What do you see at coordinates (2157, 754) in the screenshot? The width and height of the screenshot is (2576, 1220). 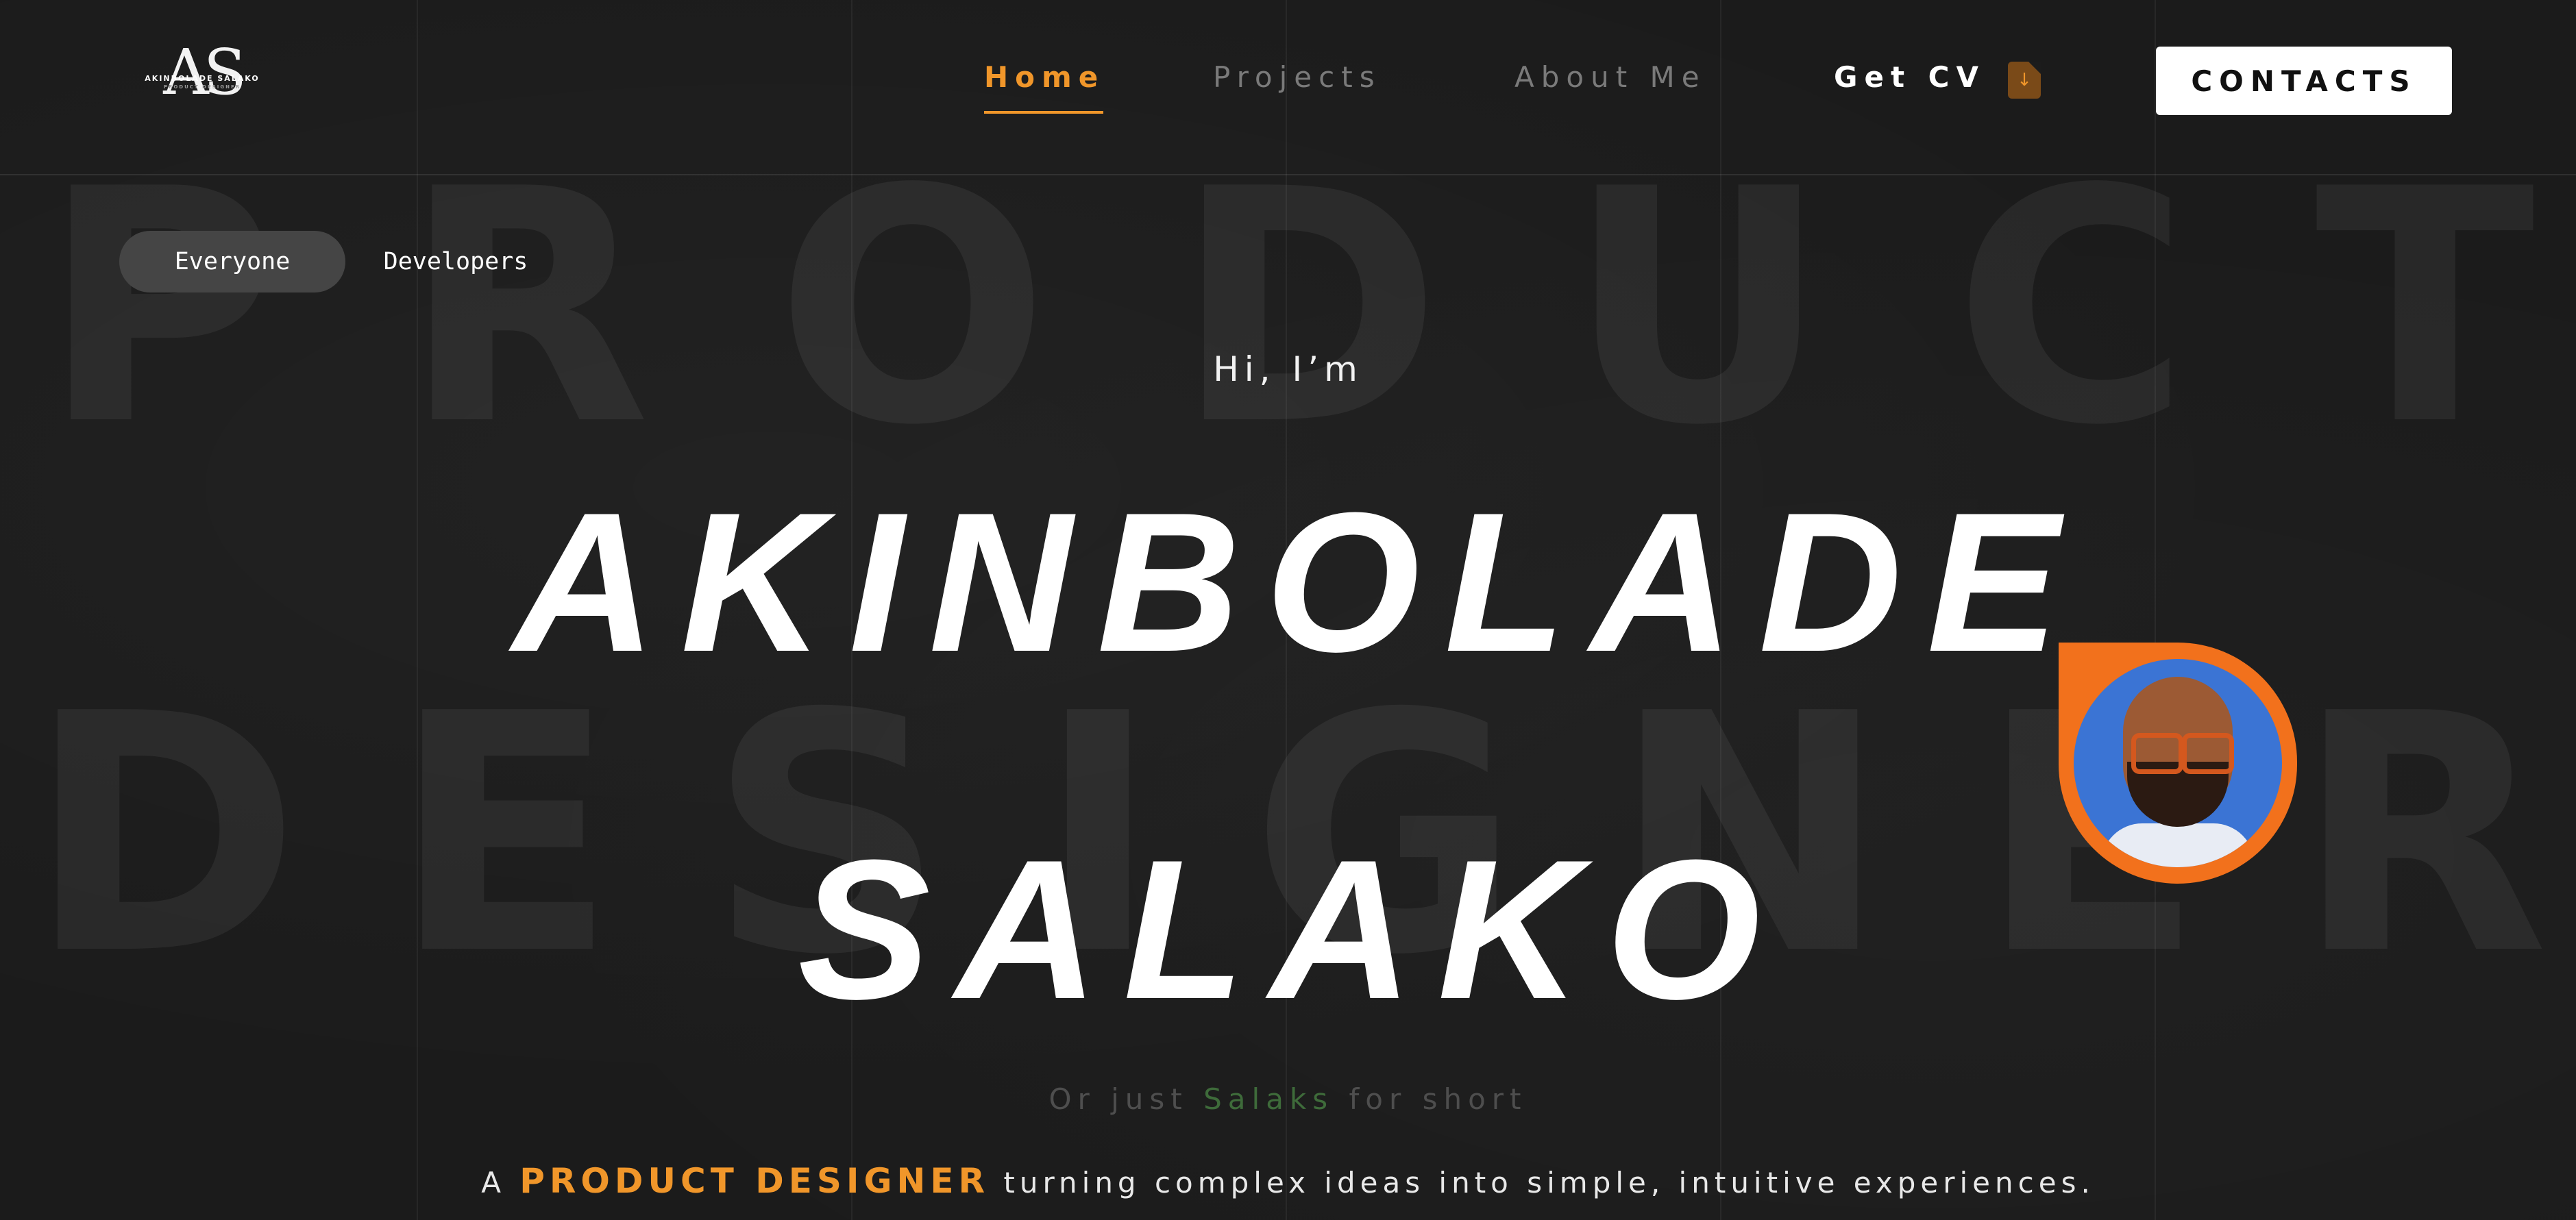 I see `avatar-glasses-left` at bounding box center [2157, 754].